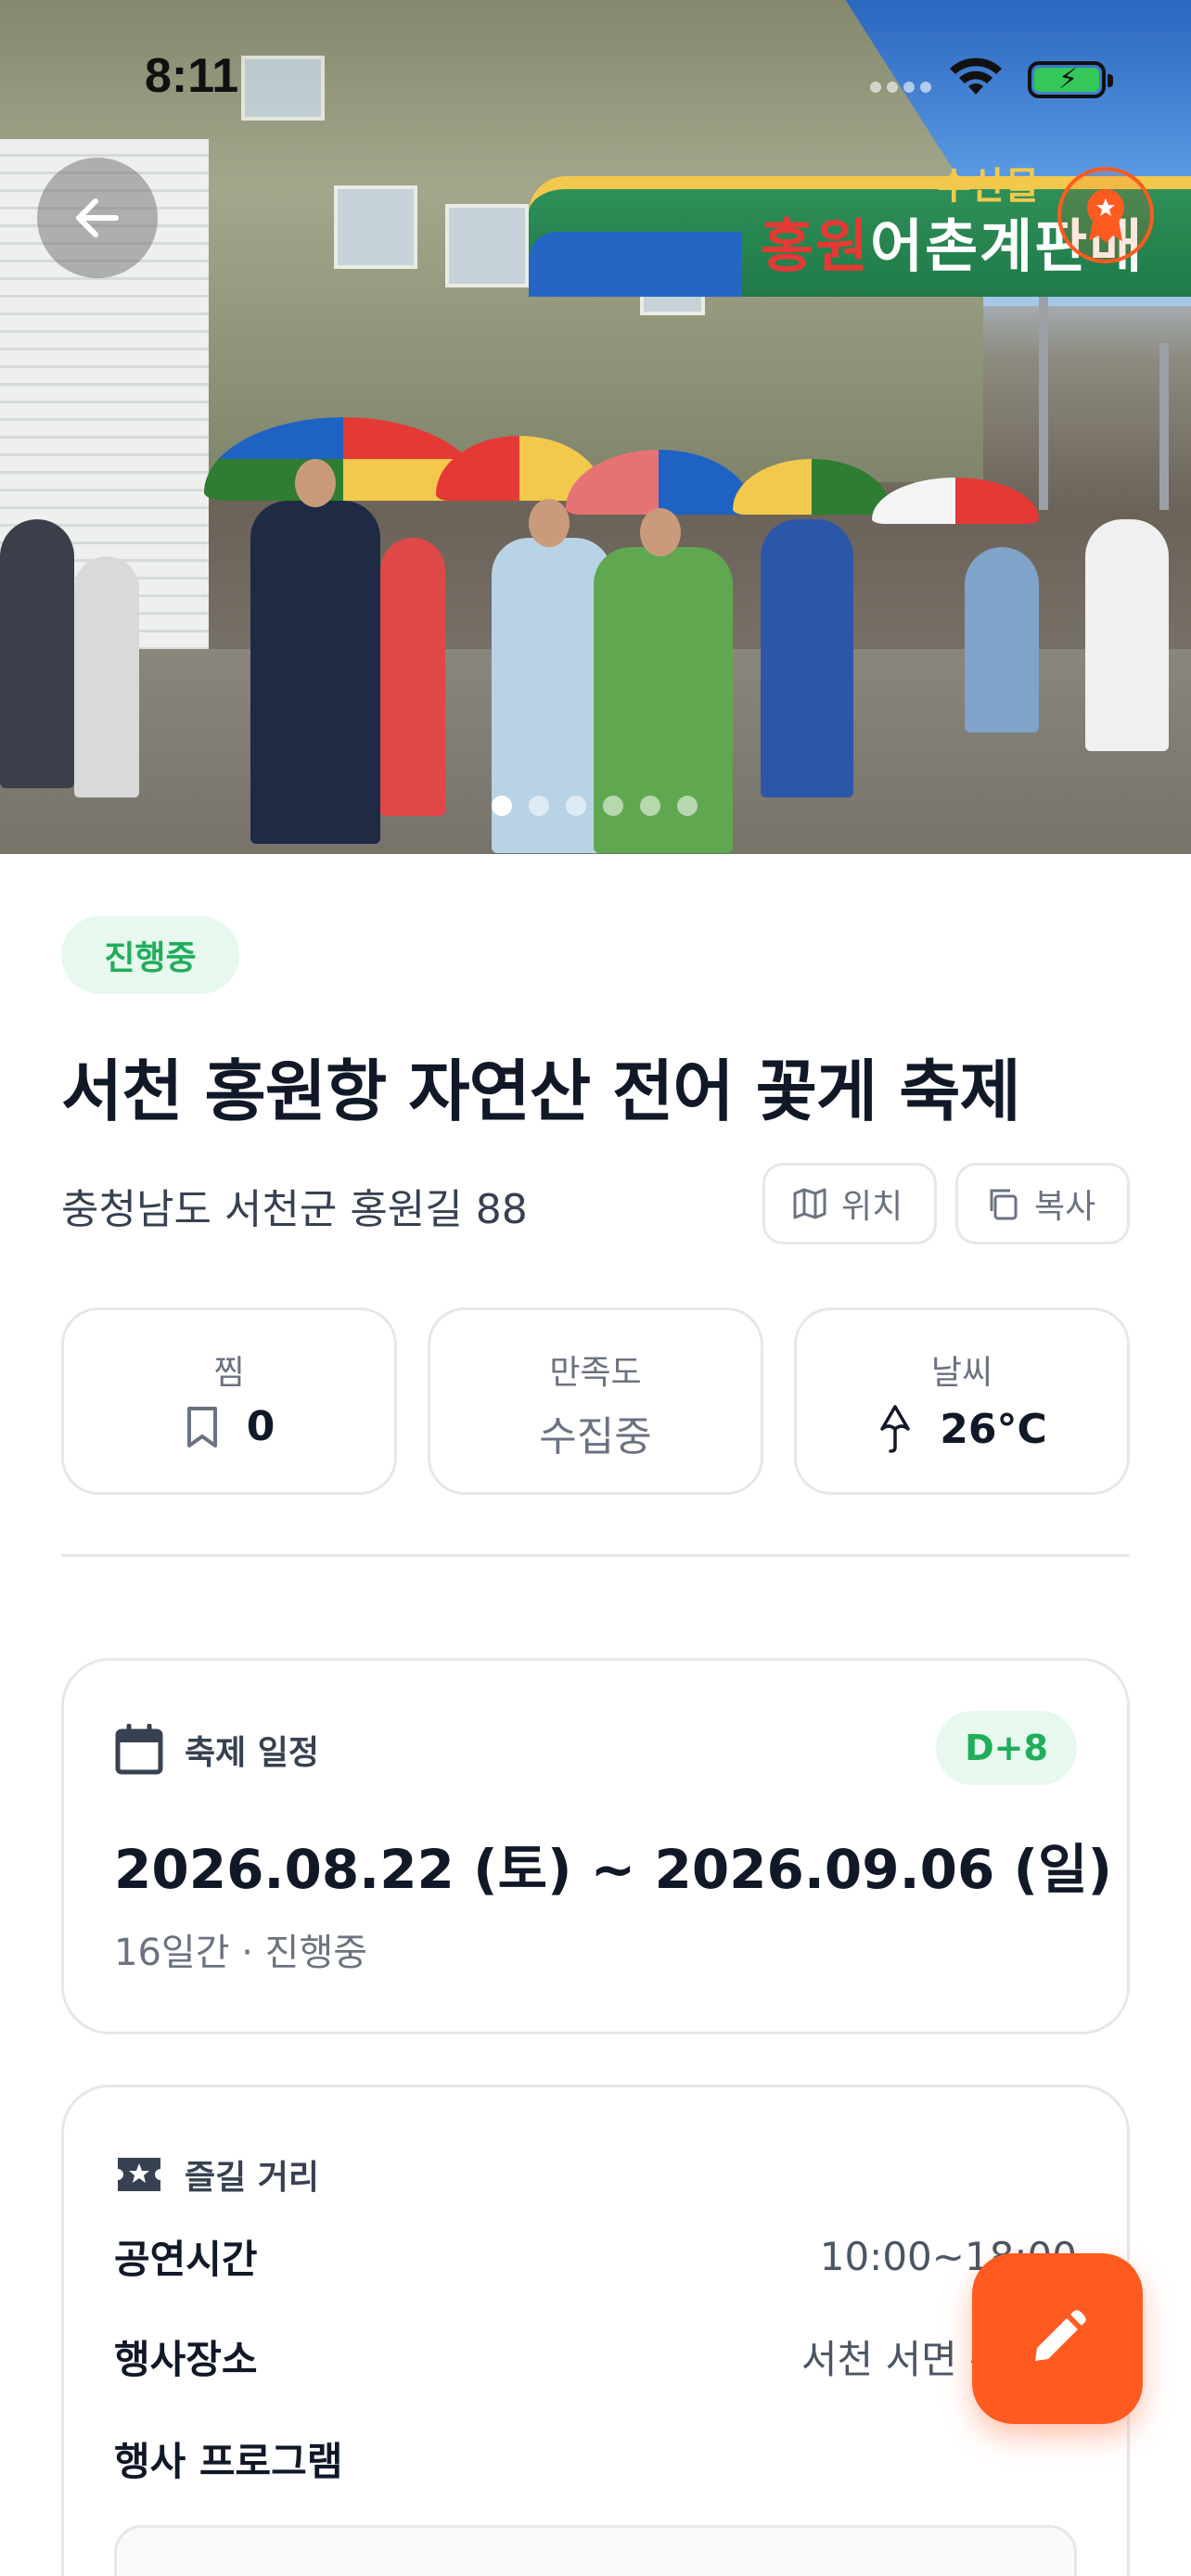 This screenshot has width=1191, height=2576. What do you see at coordinates (955, 501) in the screenshot?
I see `hero-umbrella` at bounding box center [955, 501].